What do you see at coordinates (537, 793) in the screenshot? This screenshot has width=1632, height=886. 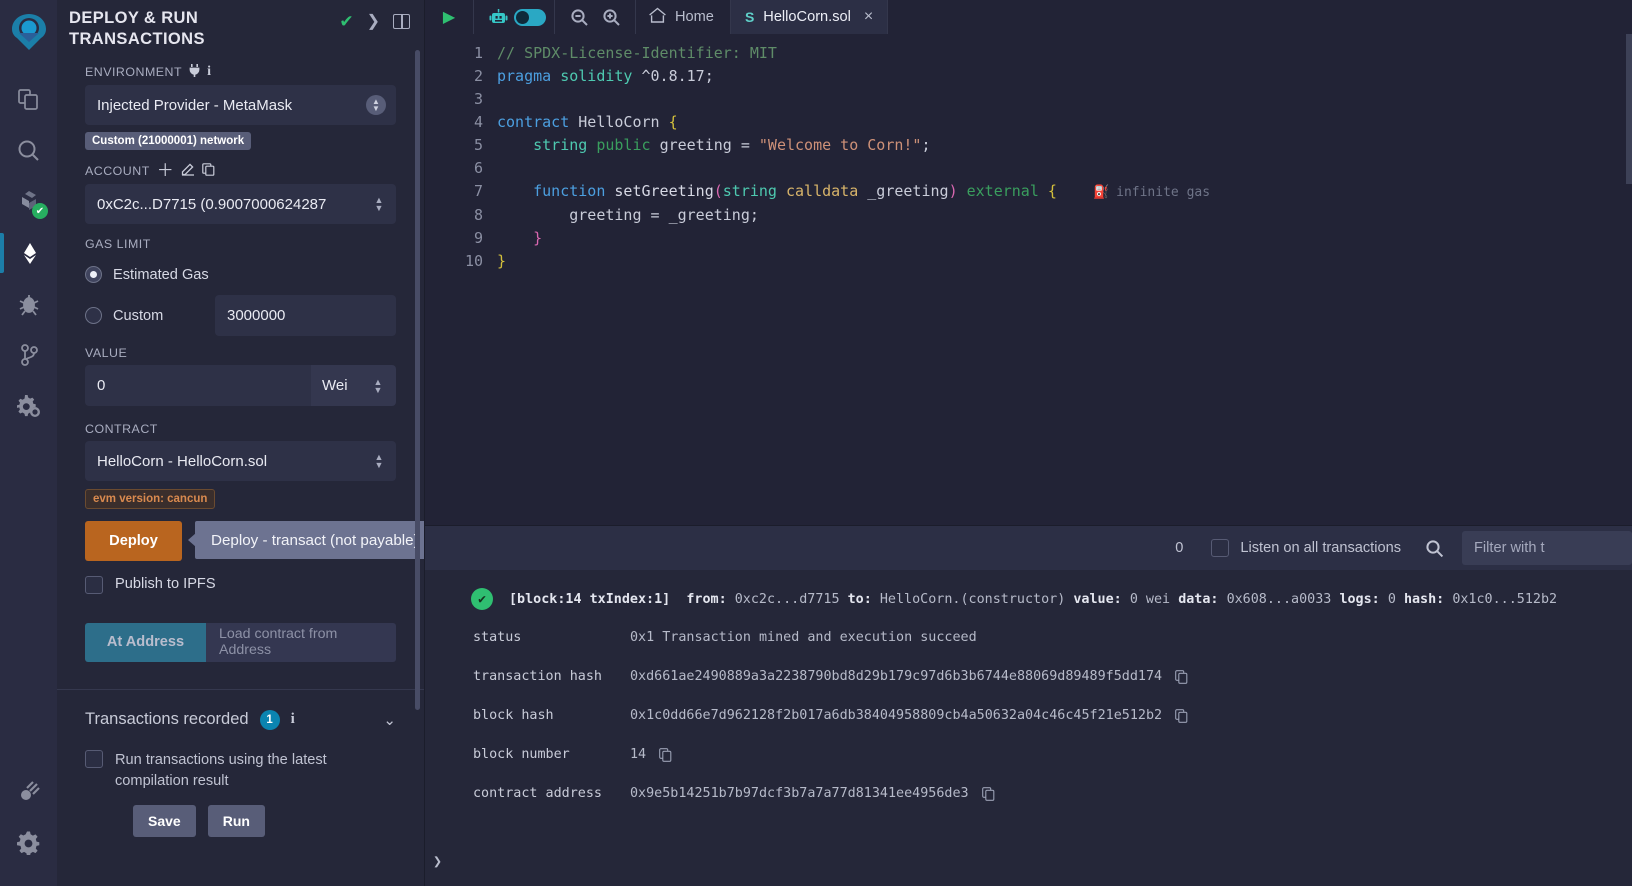 I see `detail-key: contract address` at bounding box center [537, 793].